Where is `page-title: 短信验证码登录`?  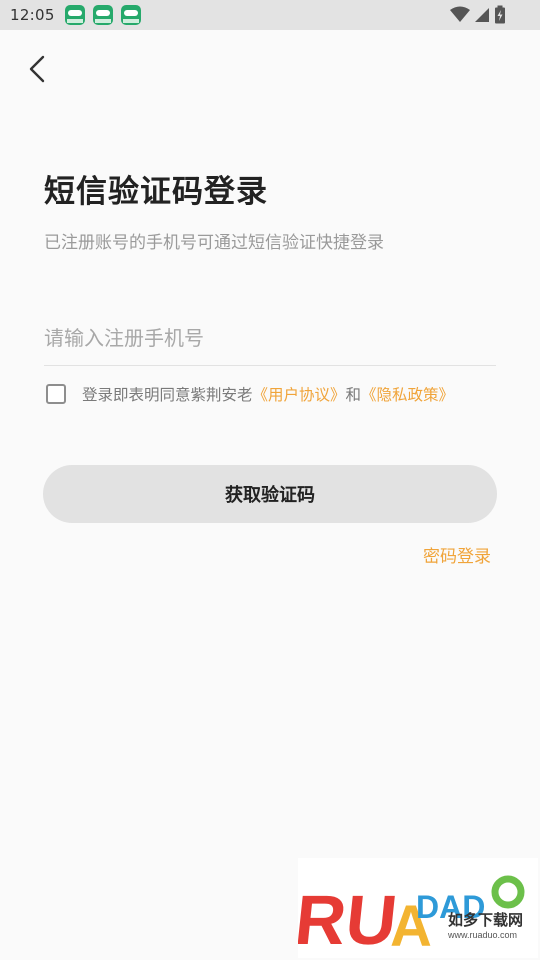 page-title: 短信验证码登录 is located at coordinates (156, 192).